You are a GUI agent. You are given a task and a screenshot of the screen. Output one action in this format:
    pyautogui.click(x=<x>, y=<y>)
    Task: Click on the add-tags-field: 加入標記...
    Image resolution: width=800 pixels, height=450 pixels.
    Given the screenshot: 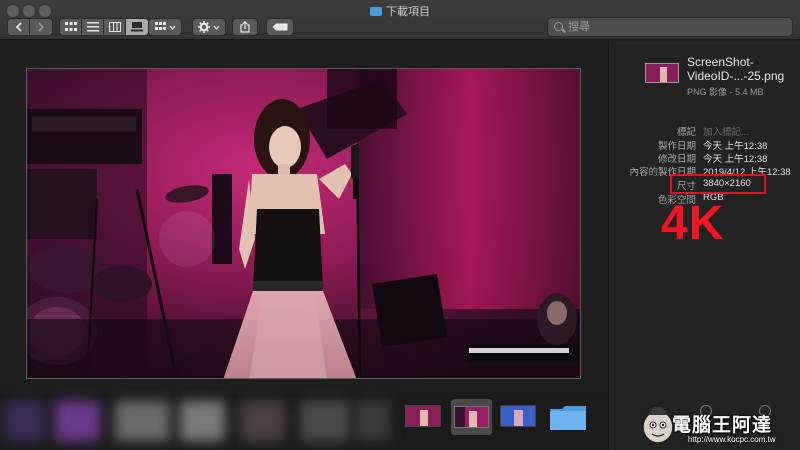 What is the action you would take?
    pyautogui.click(x=726, y=131)
    